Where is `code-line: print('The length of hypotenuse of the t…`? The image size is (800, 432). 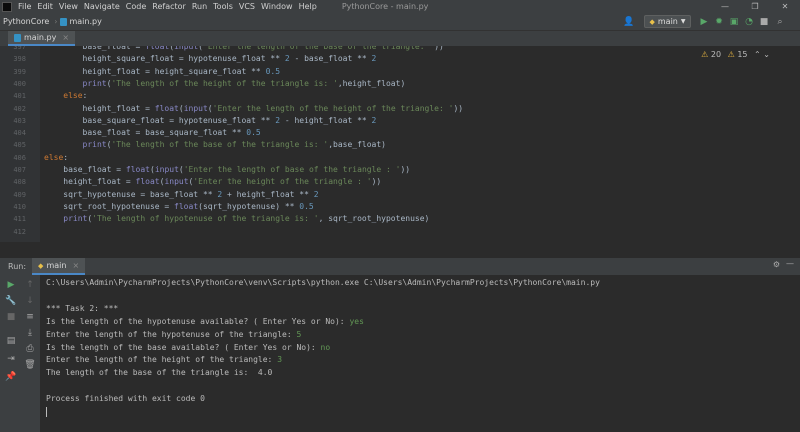
code-line: print('The length of hypotenuse of the t… is located at coordinates (236, 218).